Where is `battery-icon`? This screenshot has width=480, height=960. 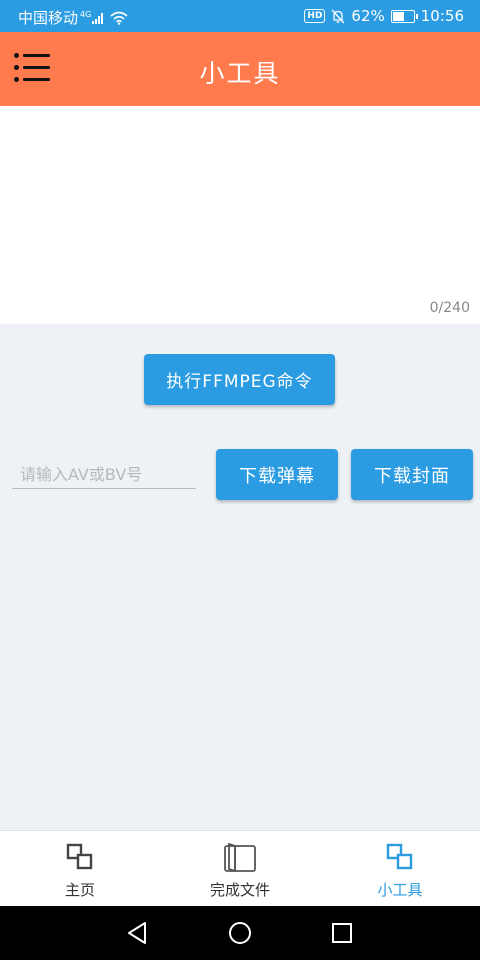 battery-icon is located at coordinates (404, 16).